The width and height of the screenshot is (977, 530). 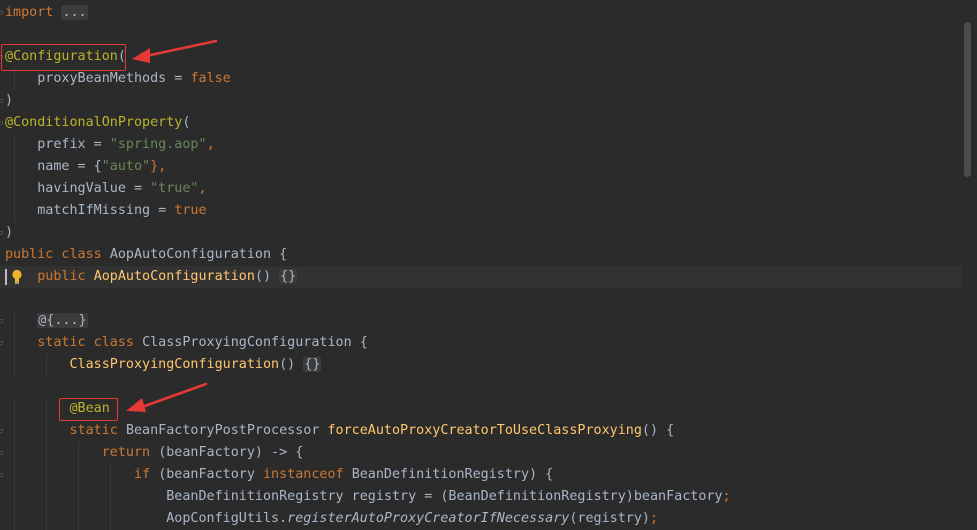 What do you see at coordinates (255, 342) in the screenshot?
I see `code-token: ClassProxyingConfiguration {` at bounding box center [255, 342].